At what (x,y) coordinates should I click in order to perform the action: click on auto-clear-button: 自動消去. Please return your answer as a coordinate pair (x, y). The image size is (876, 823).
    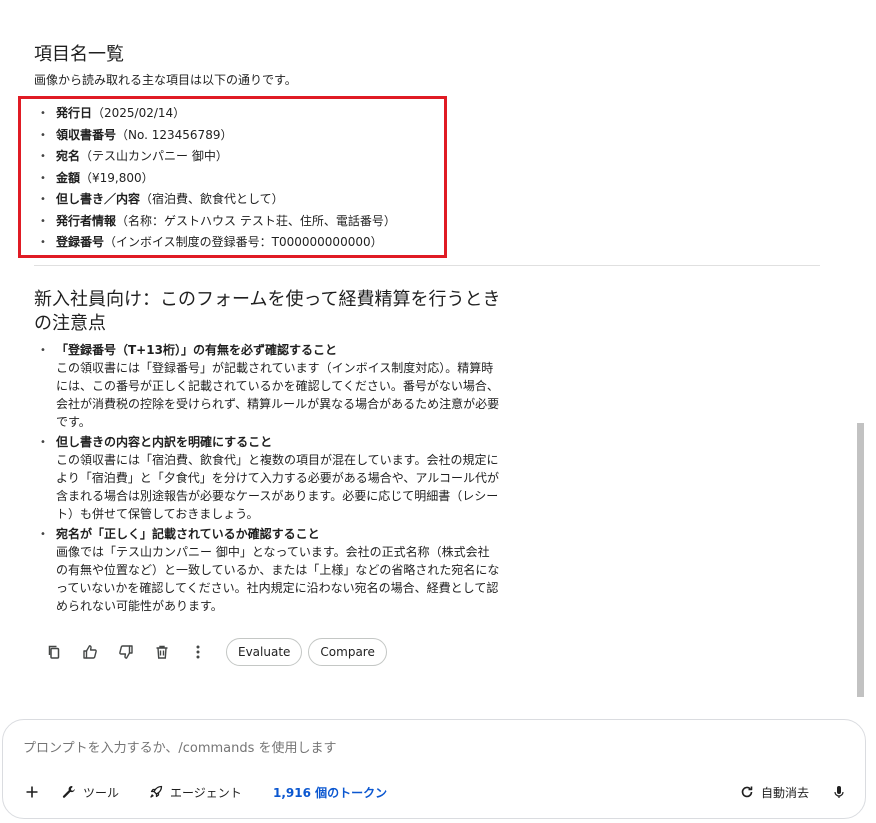
    Looking at the image, I should click on (774, 792).